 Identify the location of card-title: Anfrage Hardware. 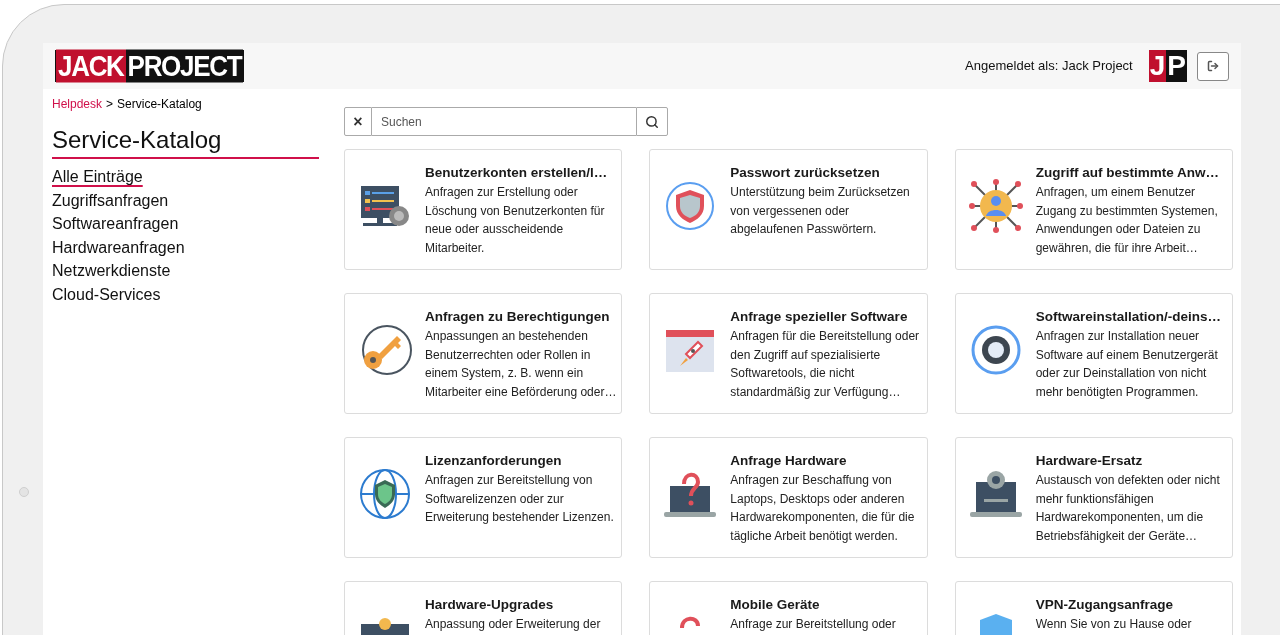
(788, 461).